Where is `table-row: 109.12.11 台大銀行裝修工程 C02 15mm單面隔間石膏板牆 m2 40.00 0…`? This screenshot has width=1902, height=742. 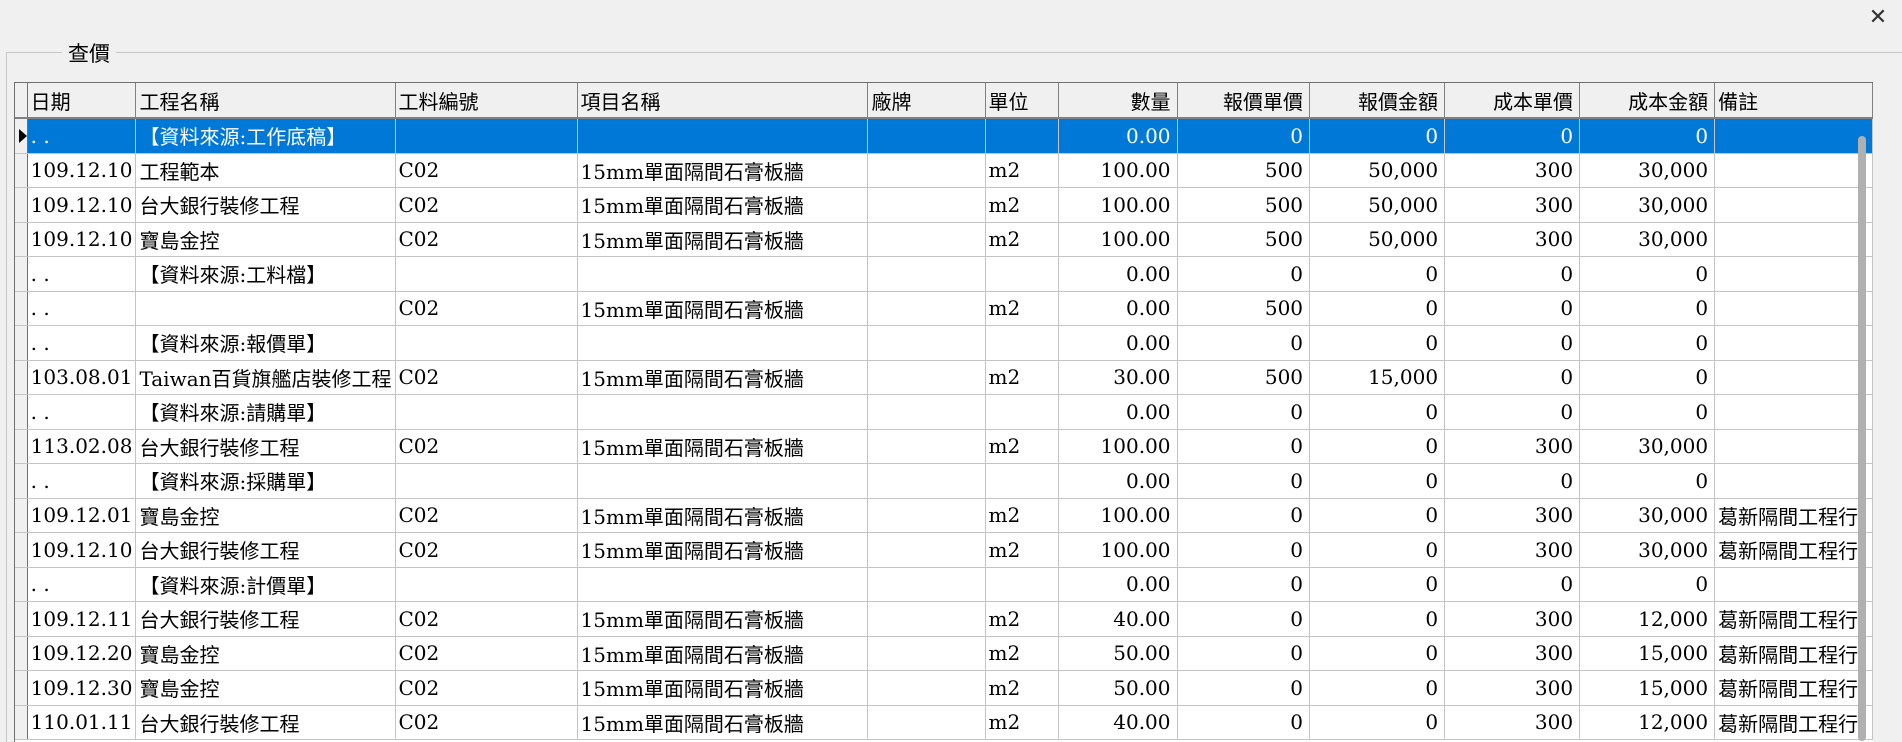
table-row: 109.12.11 台大銀行裝修工程 C02 15mm單面隔間石膏板牆 m2 40.00 0… is located at coordinates (944, 619).